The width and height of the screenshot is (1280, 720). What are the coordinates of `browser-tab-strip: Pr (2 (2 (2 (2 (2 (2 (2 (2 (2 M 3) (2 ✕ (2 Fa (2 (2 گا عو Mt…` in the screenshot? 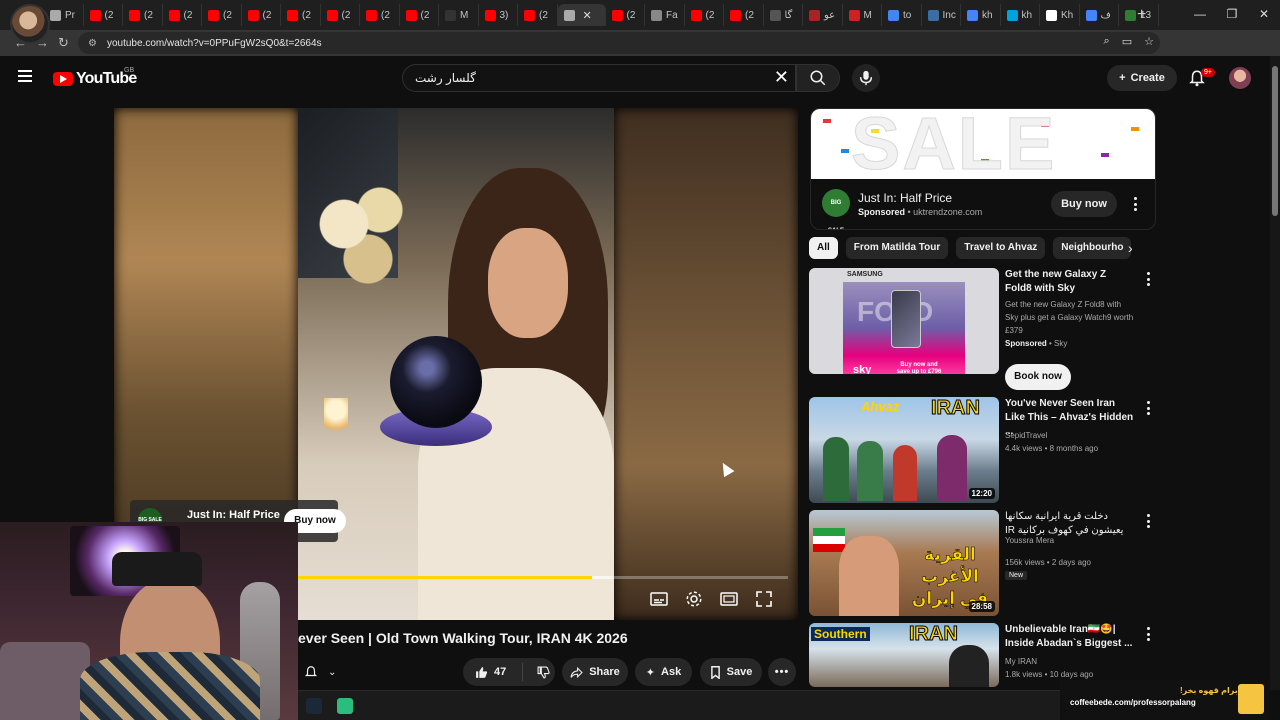 It's located at (640, 22).